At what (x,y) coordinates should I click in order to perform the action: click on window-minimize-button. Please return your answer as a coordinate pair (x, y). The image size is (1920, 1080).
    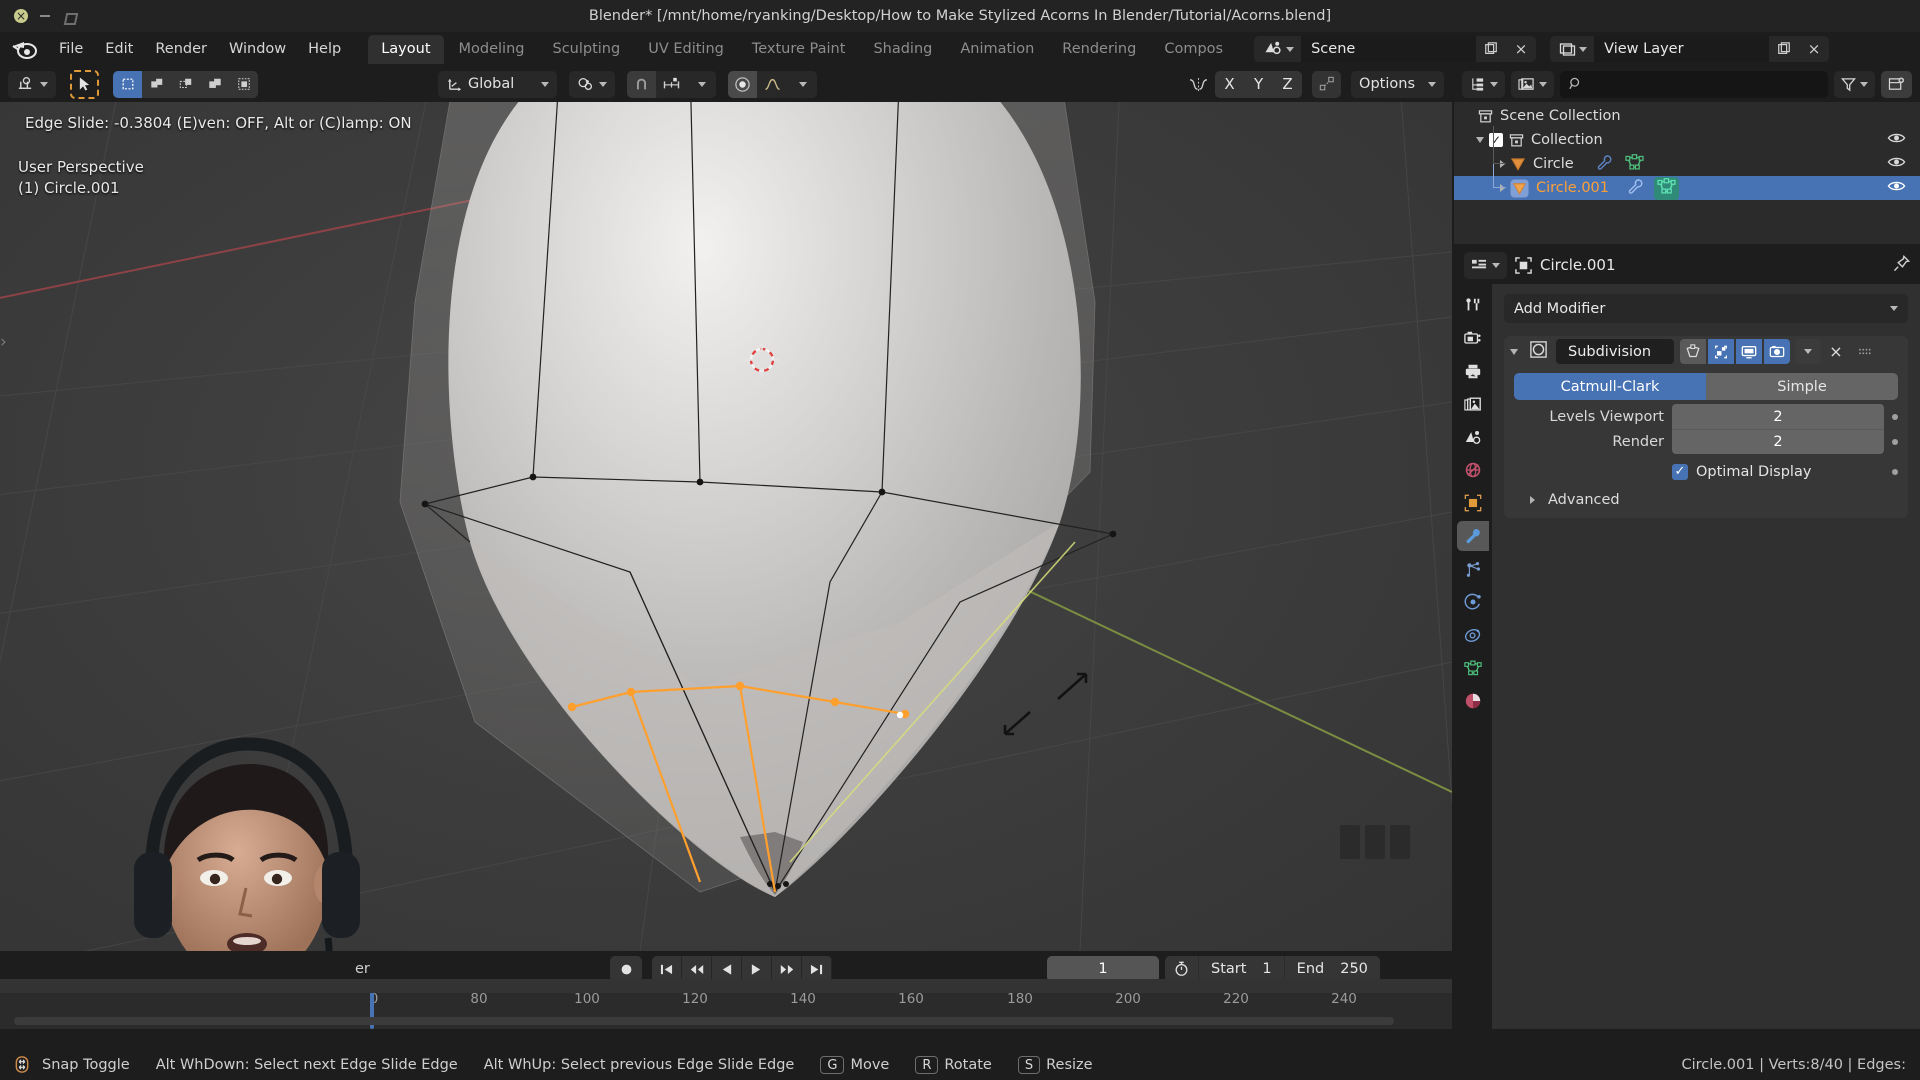
    Looking at the image, I should click on (45, 16).